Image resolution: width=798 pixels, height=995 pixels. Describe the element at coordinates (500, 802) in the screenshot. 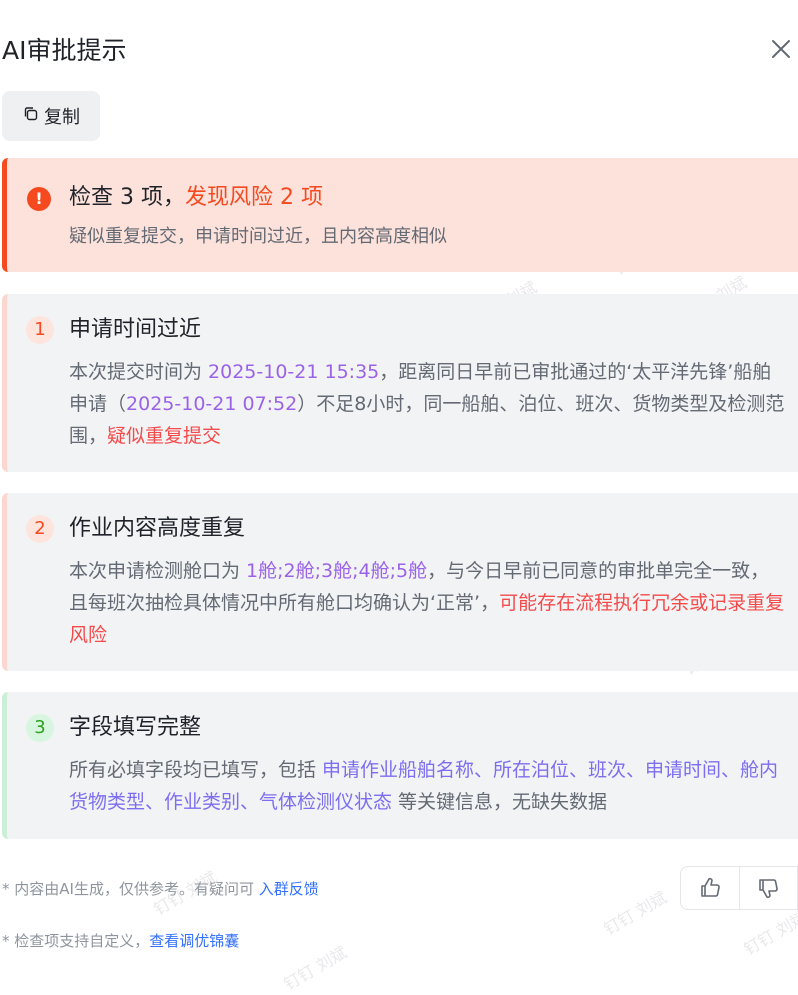

I see `check-text: 等关键信息，无缺失数据` at that location.